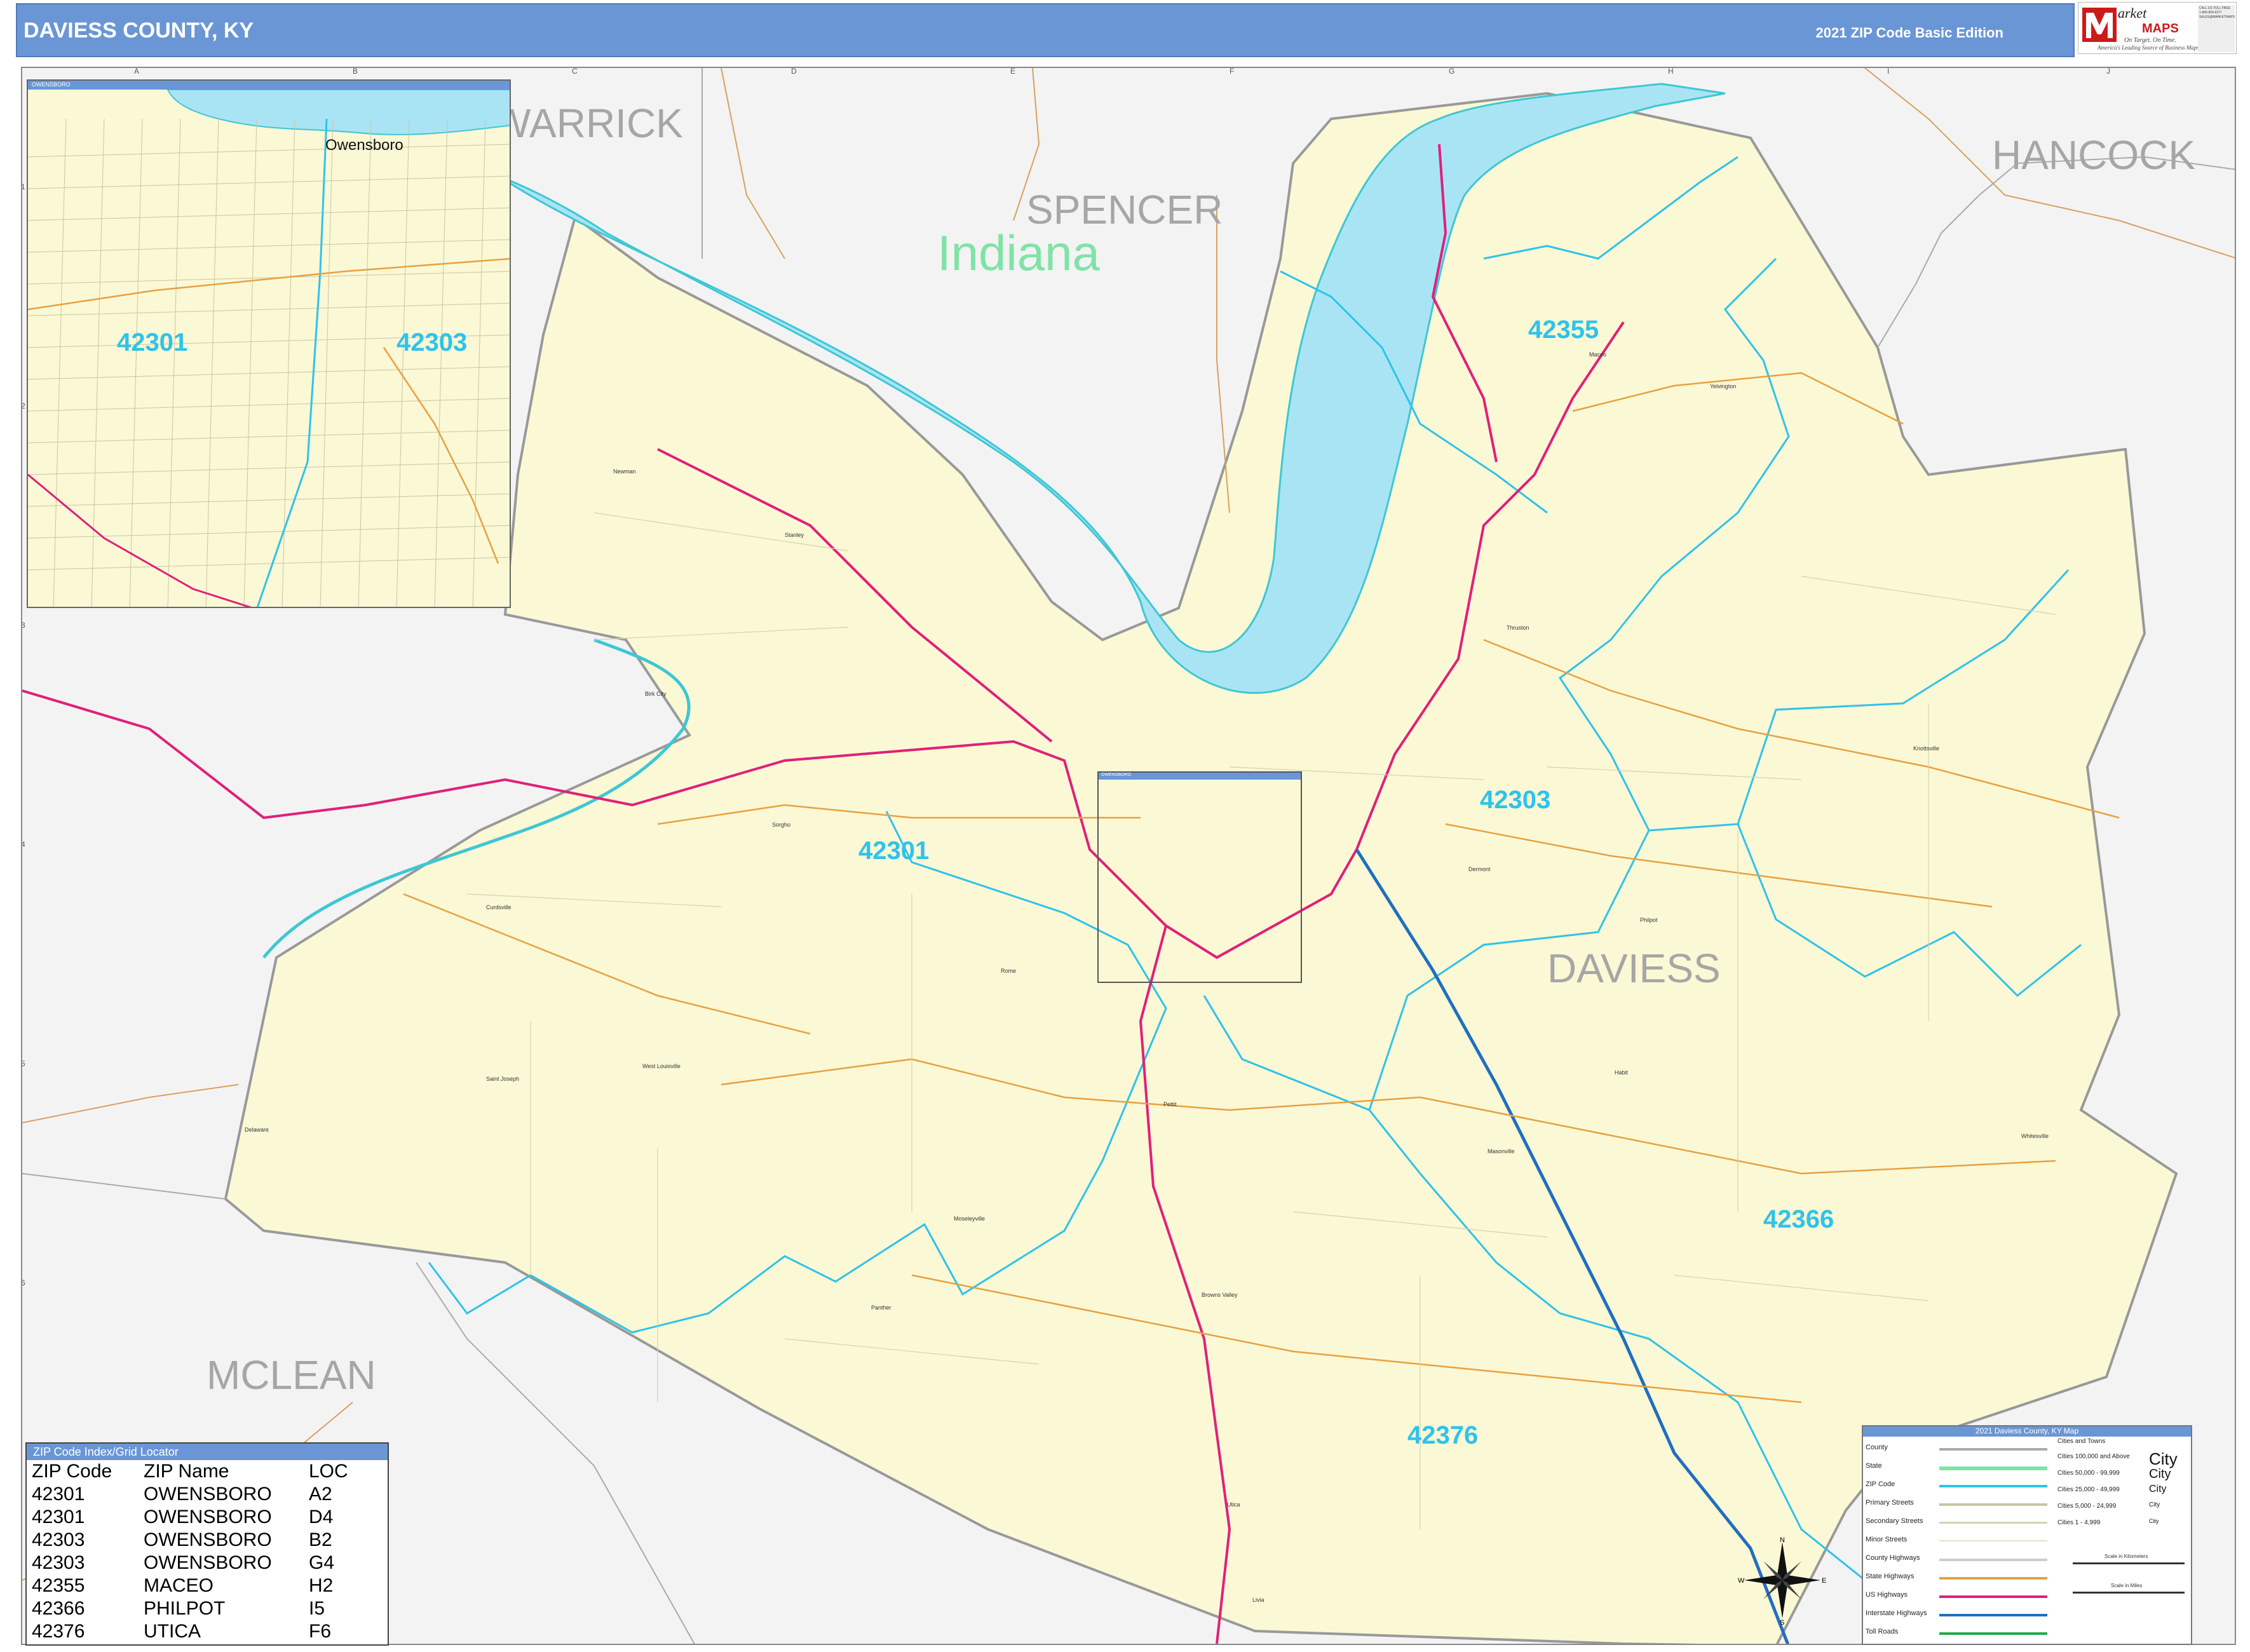 This screenshot has height=1652, width=2250. I want to click on grid-col-label: E, so click(1013, 71).